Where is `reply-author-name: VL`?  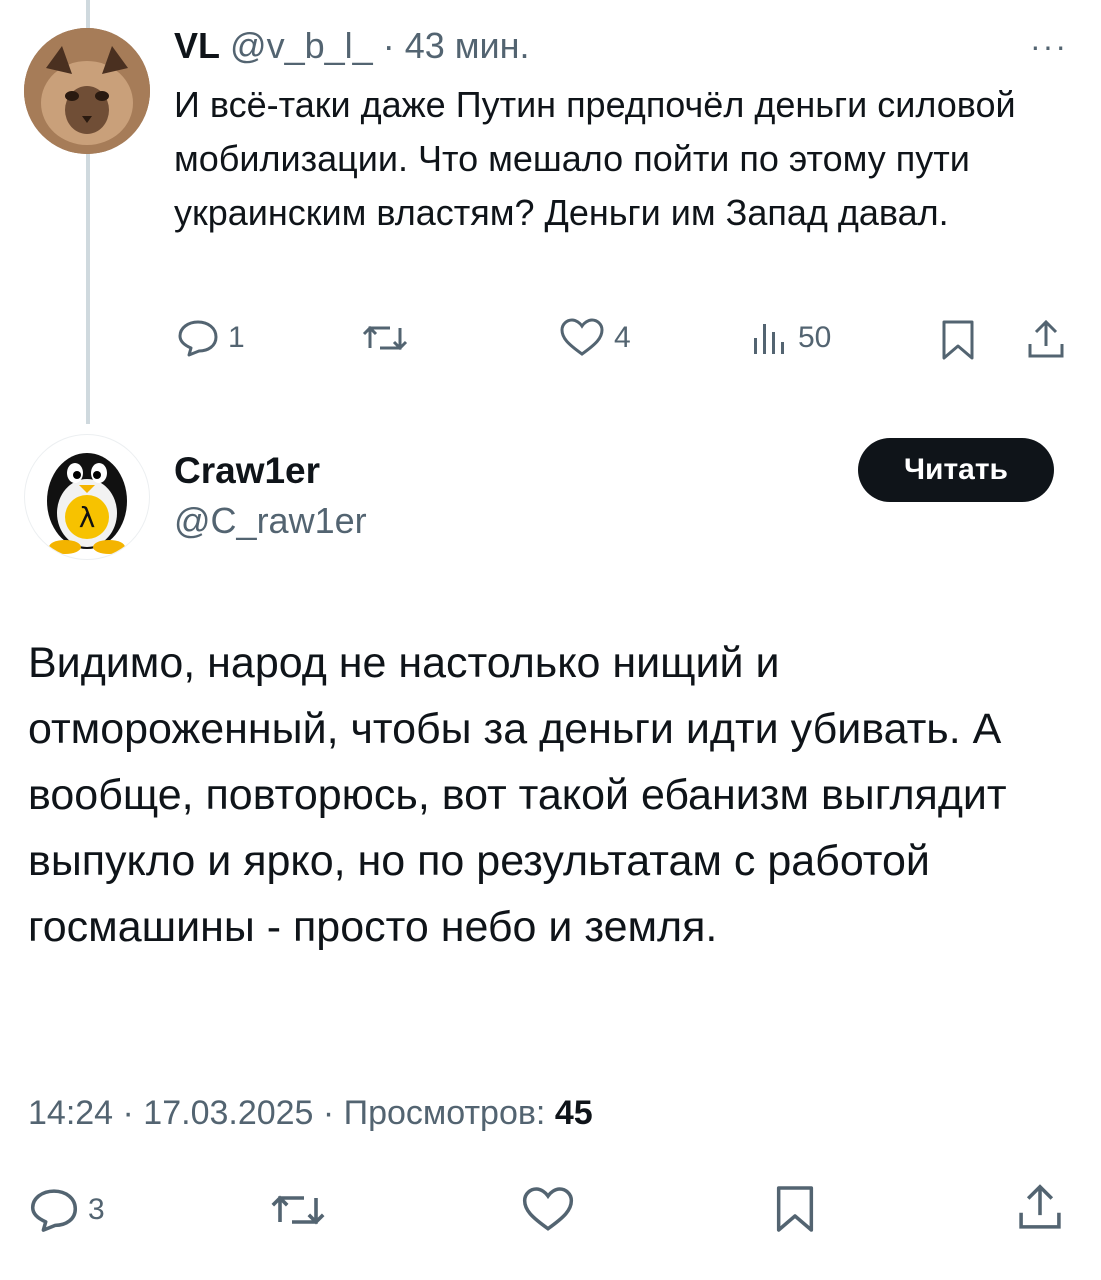
reply-author-name: VL is located at coordinates (197, 45).